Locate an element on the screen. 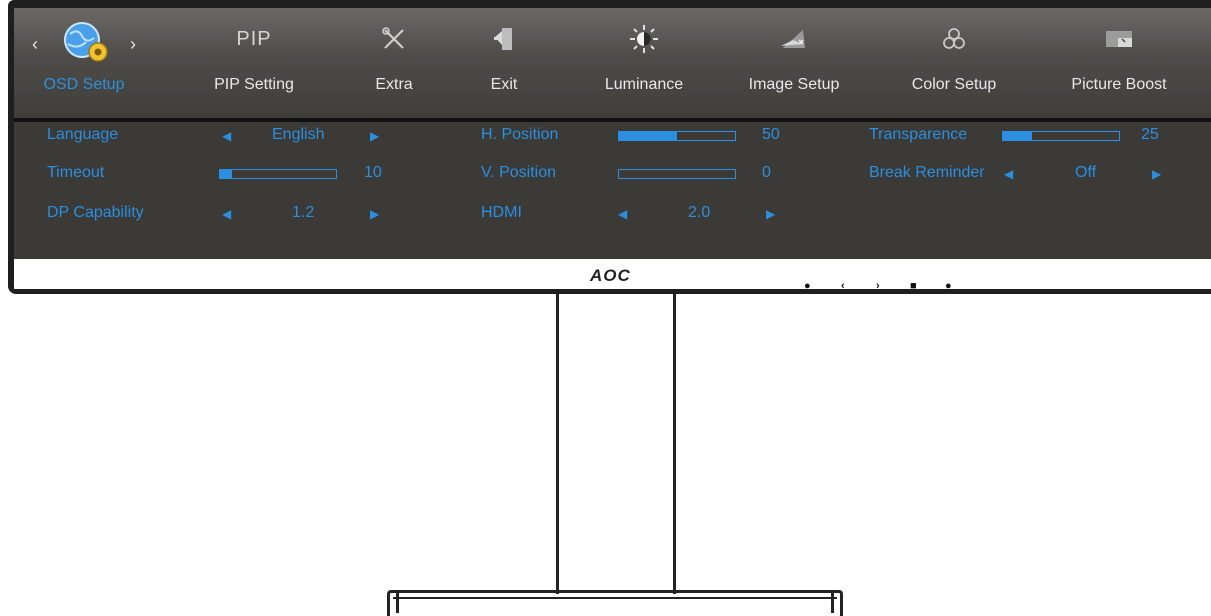 This screenshot has height=616, width=1211. right-button: › is located at coordinates (878, 286).